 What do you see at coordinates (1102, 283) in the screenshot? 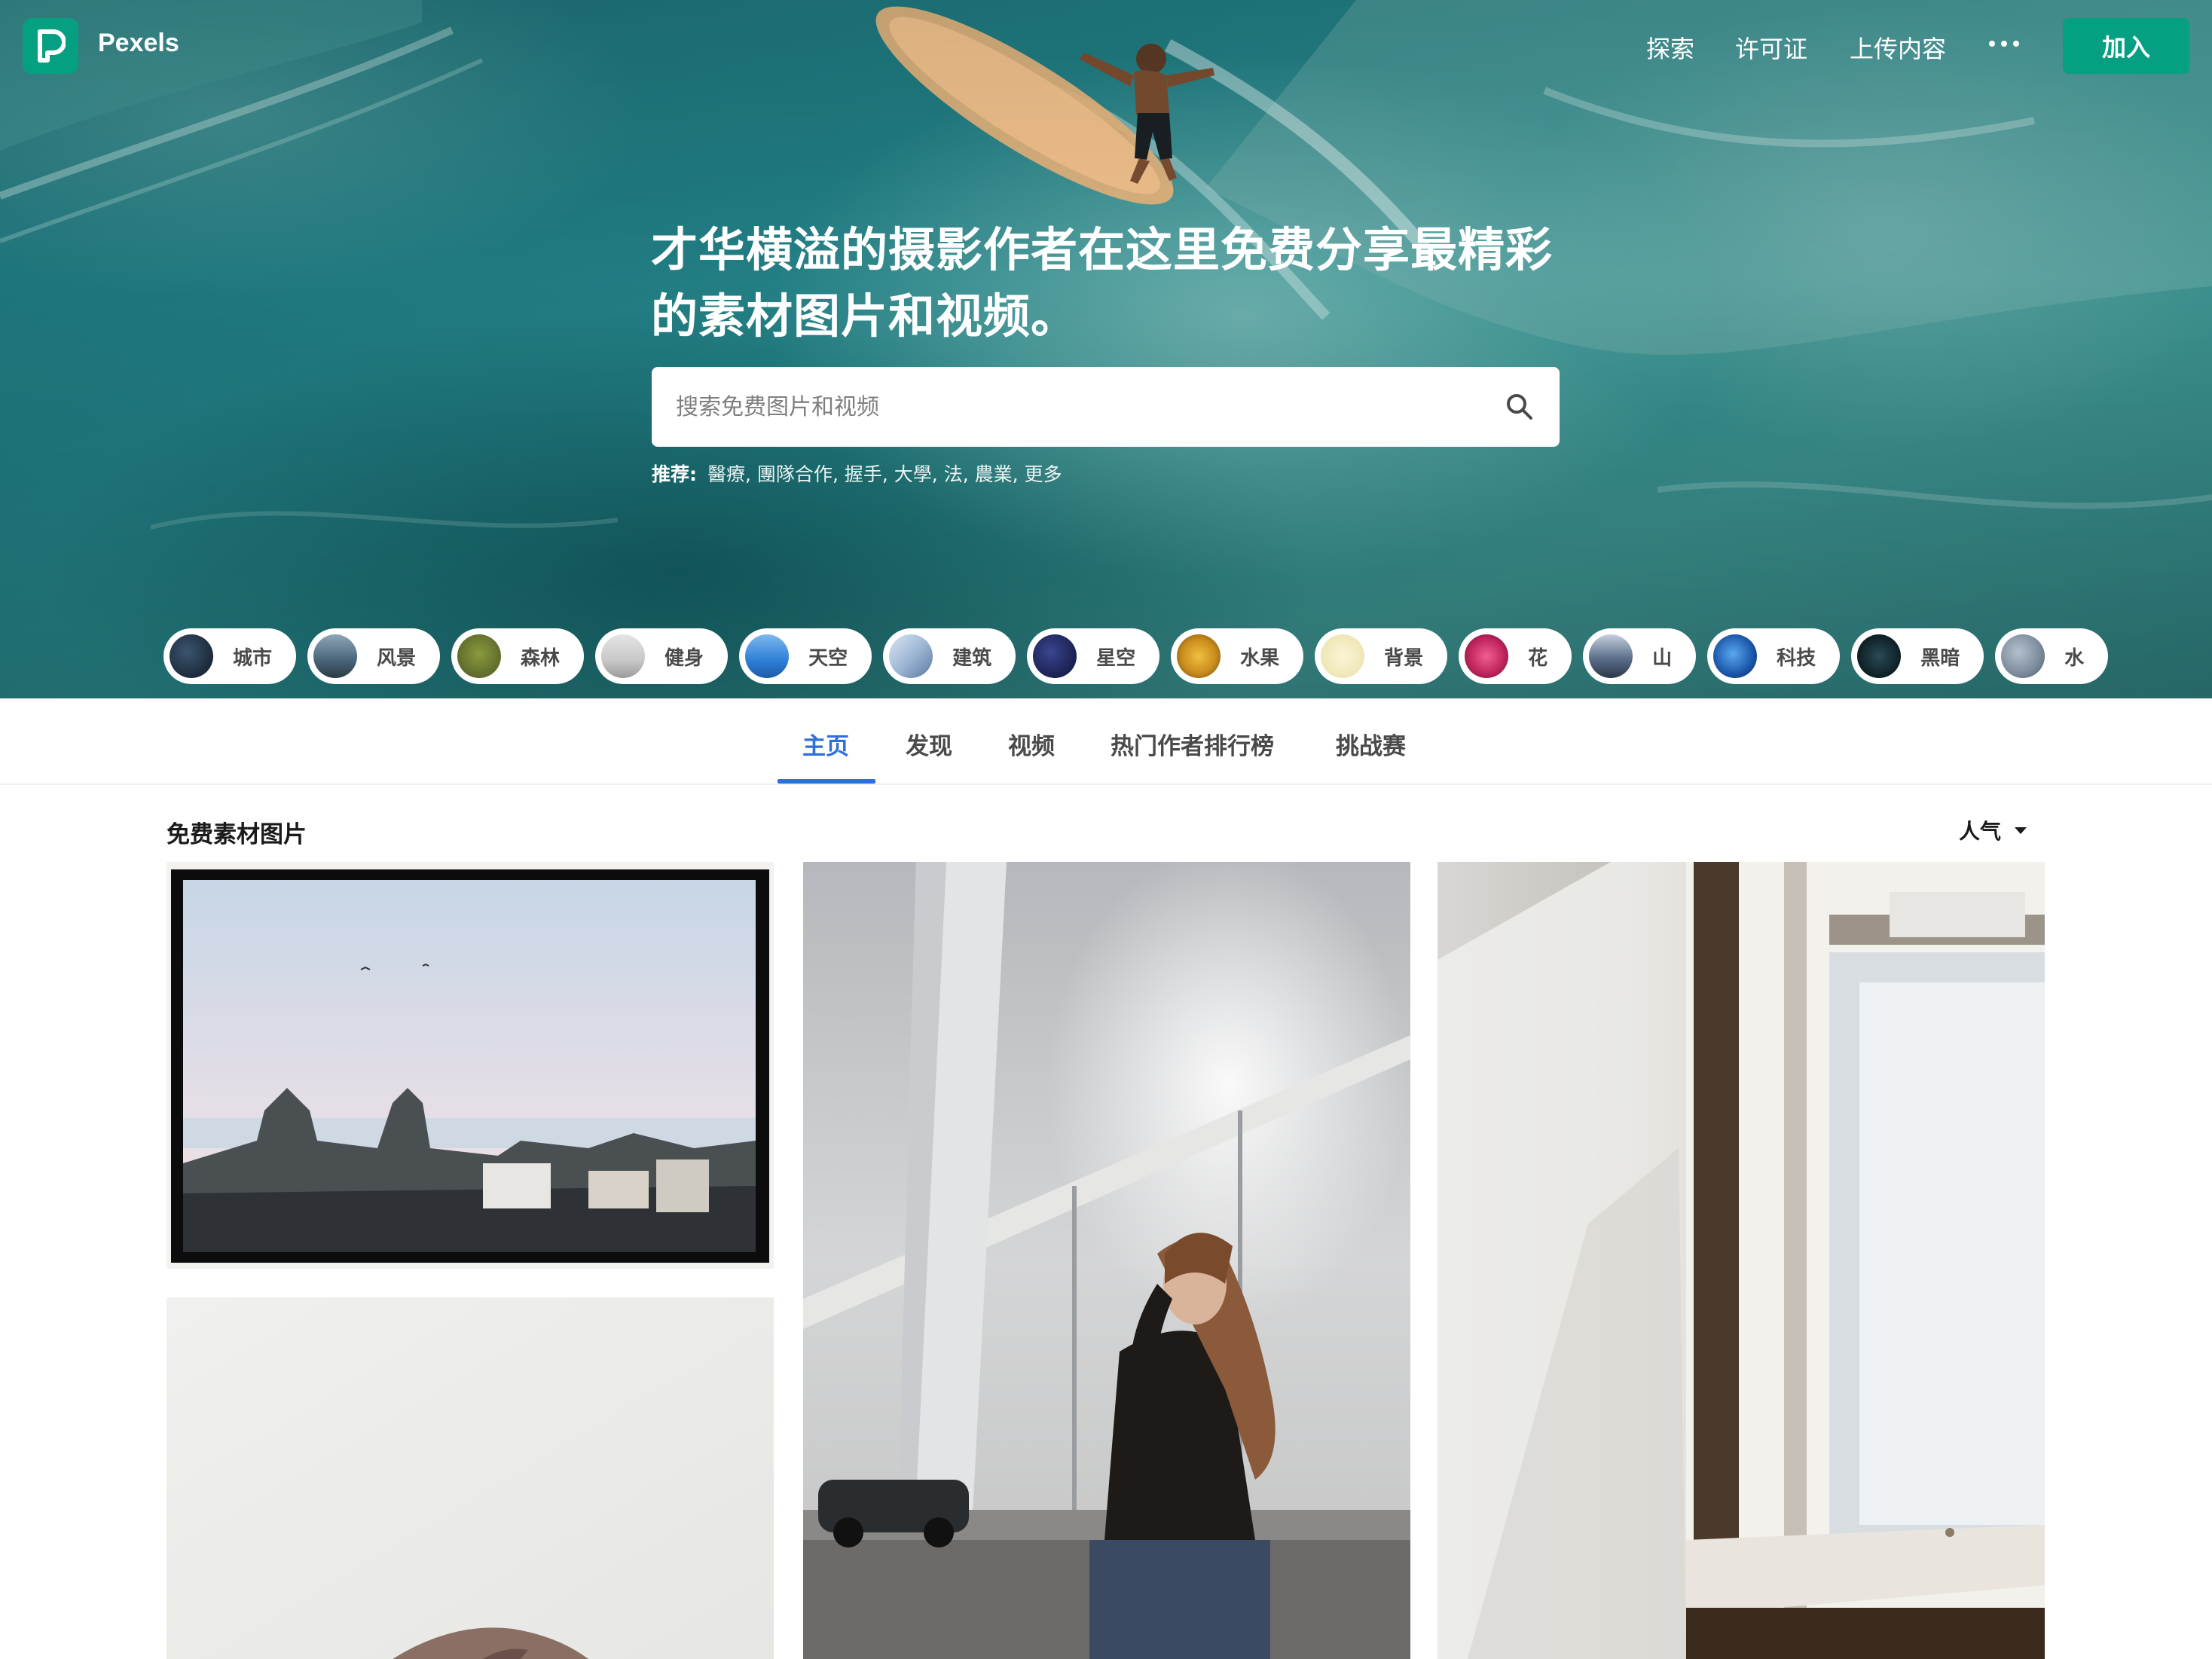
I see `hero-headline: 才华横溢的摄影作者在这里免费分享最精彩的素材图片和视频。` at bounding box center [1102, 283].